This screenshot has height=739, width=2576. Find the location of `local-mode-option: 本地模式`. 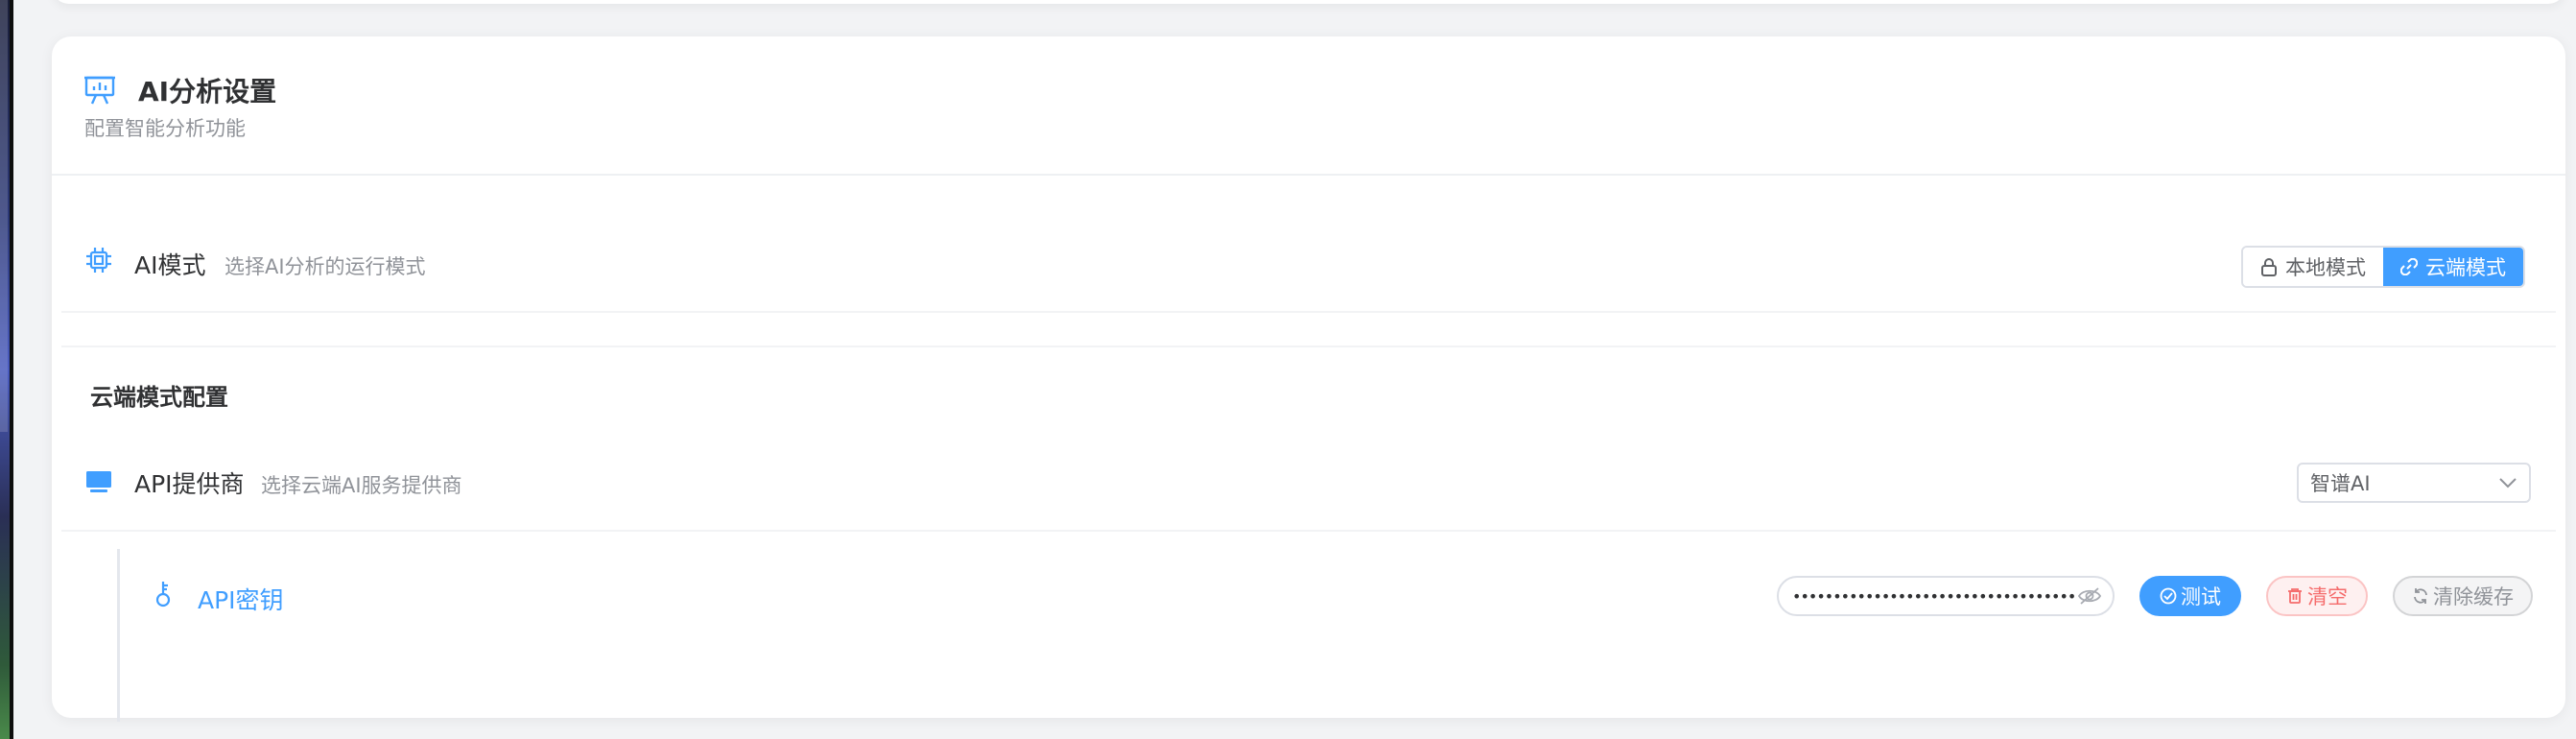

local-mode-option: 本地模式 is located at coordinates (2313, 267).